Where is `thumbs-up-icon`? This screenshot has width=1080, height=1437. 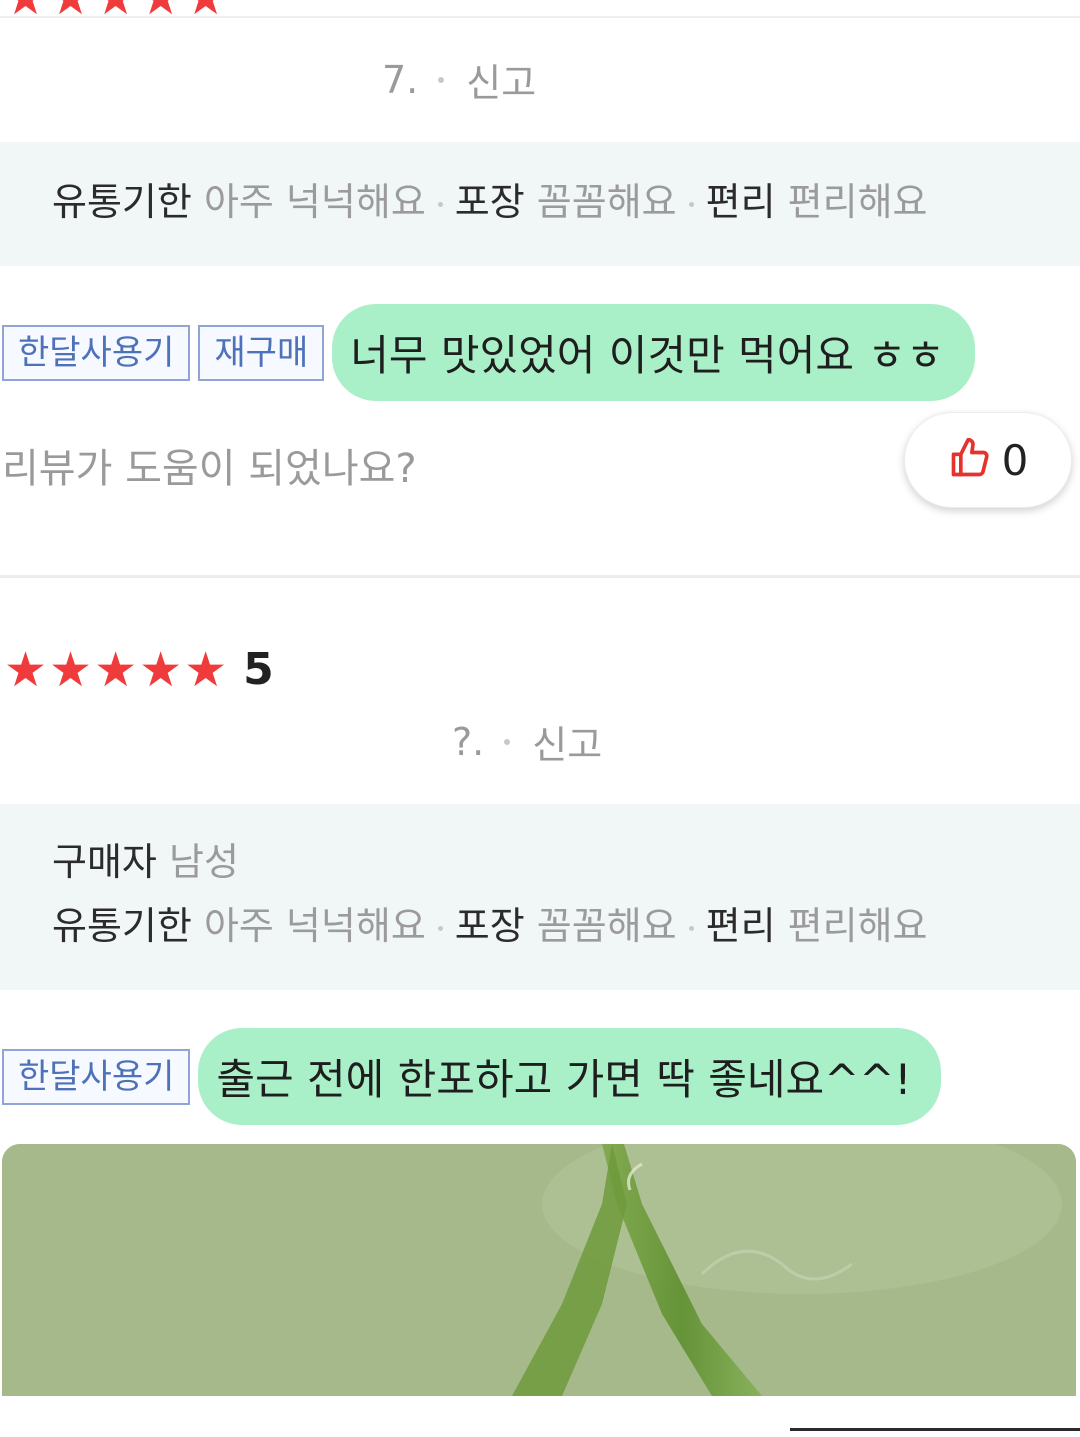
thumbs-up-icon is located at coordinates (970, 460).